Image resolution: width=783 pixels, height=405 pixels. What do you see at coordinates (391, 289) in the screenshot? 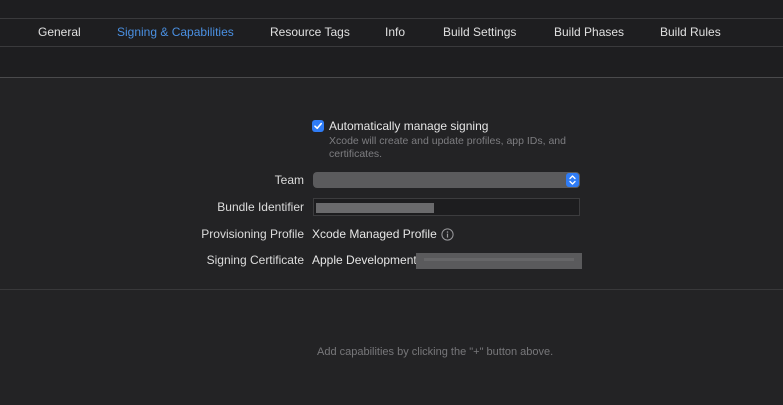
I see `divider` at bounding box center [391, 289].